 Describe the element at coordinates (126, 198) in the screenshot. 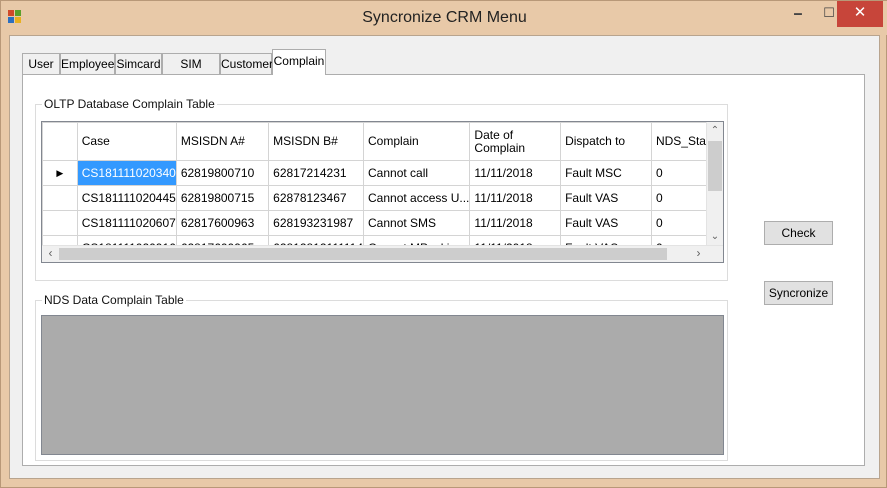

I see `table-cell: CS181111020445` at that location.